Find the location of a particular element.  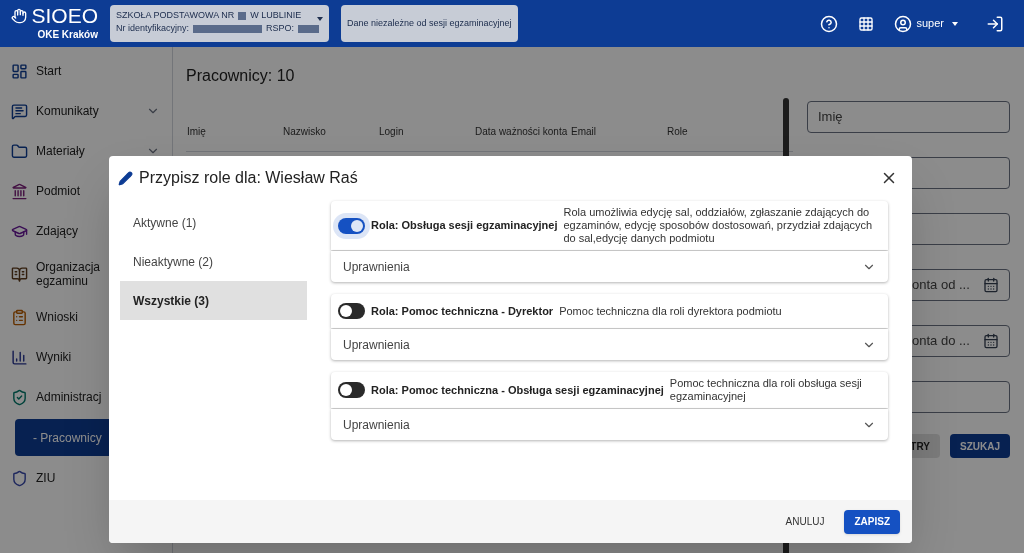

dashboard-icon is located at coordinates (19, 71).